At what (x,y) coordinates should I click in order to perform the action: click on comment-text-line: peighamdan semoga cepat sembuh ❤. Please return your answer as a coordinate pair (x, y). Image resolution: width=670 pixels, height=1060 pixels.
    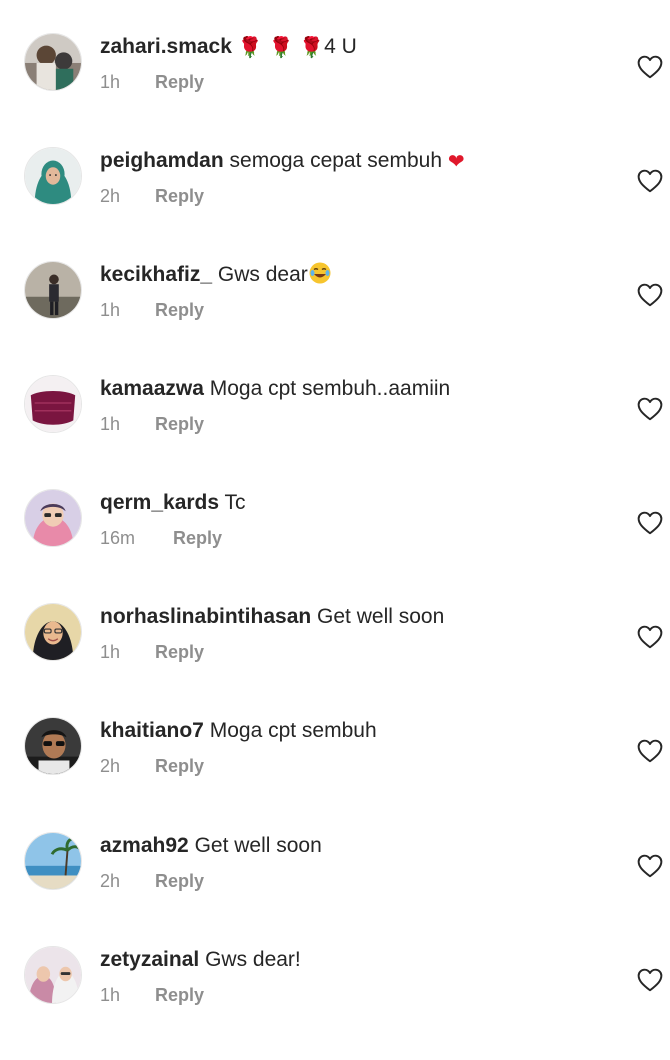
    Looking at the image, I should click on (282, 161).